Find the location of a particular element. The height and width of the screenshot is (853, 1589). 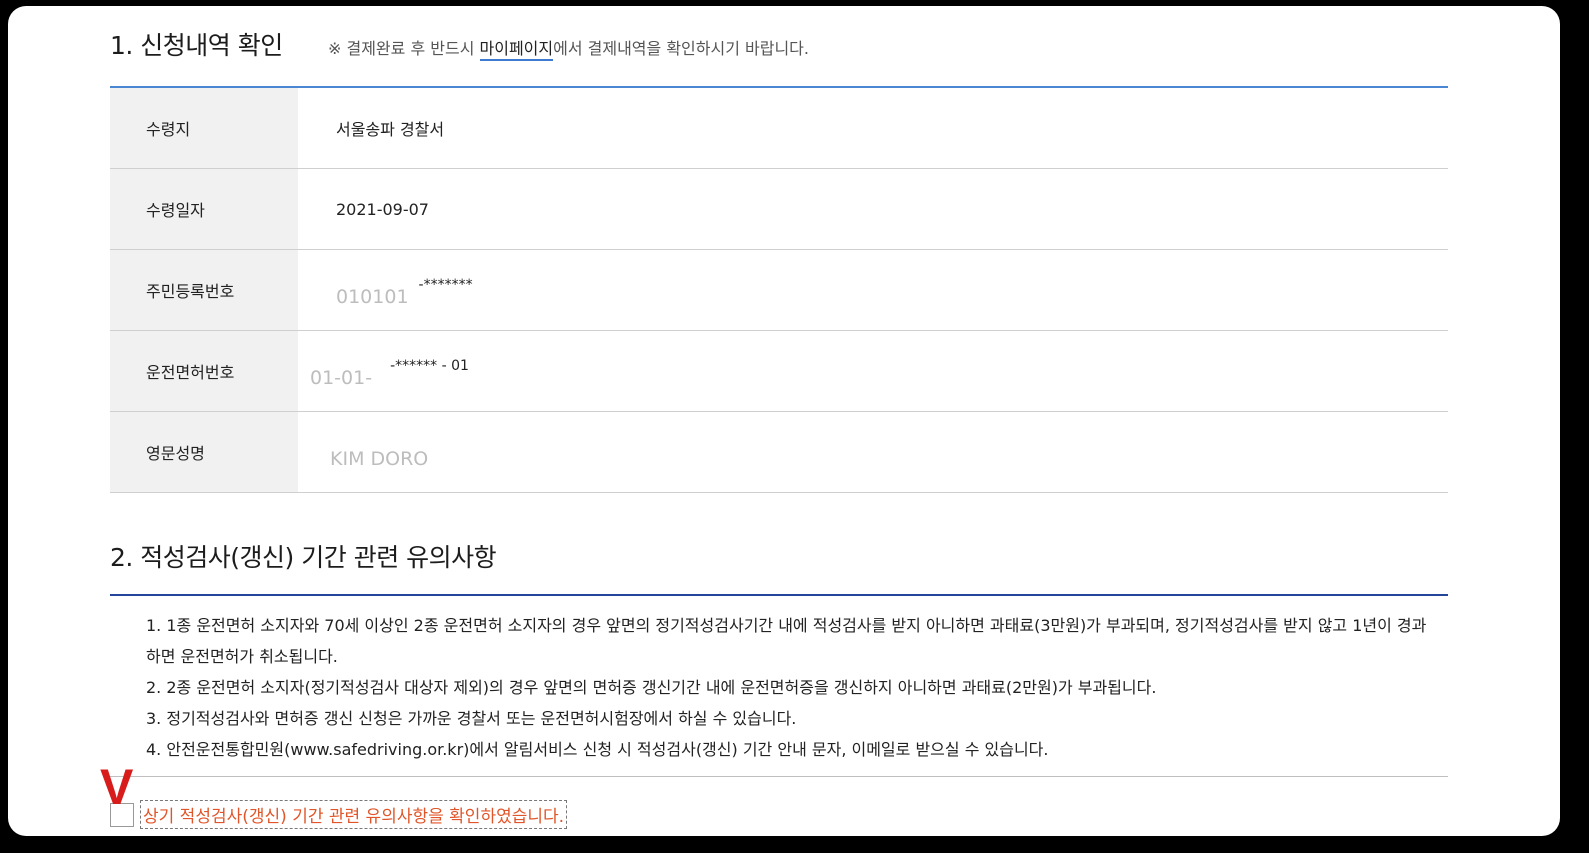

table-row: 주민등록번호 010101 -******* is located at coordinates (779, 290).